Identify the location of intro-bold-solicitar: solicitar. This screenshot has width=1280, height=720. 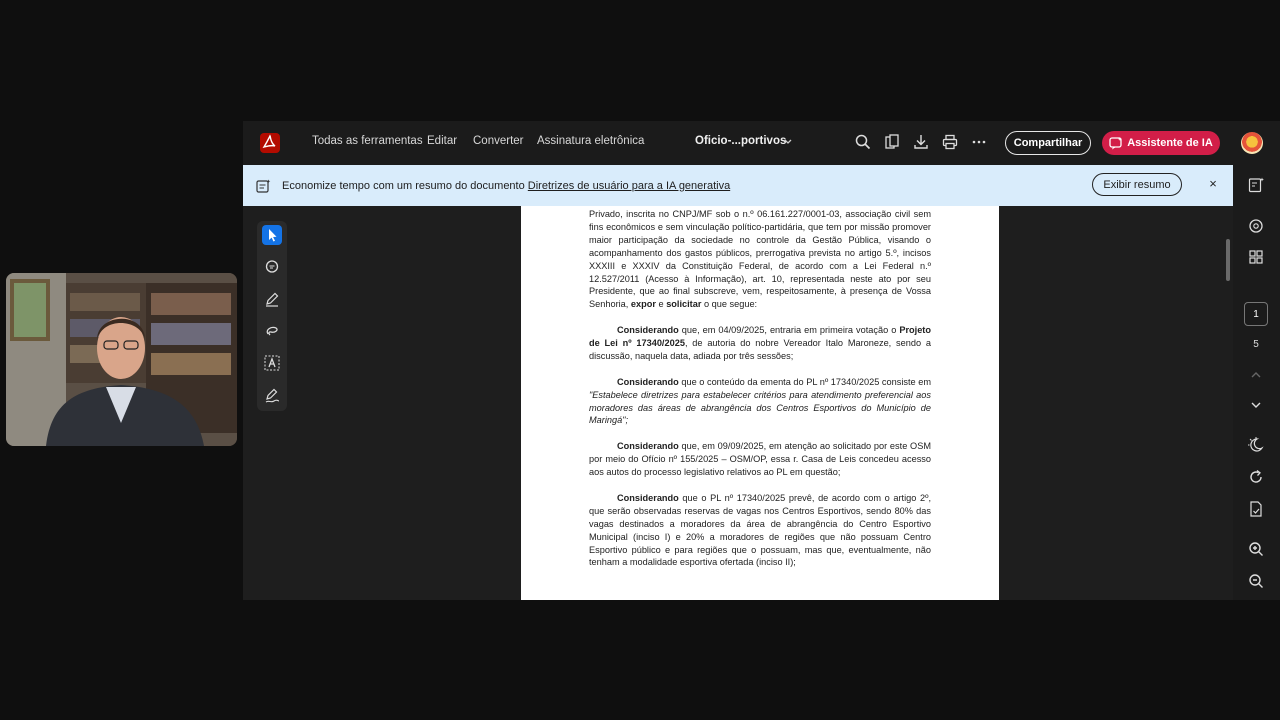
(684, 304).